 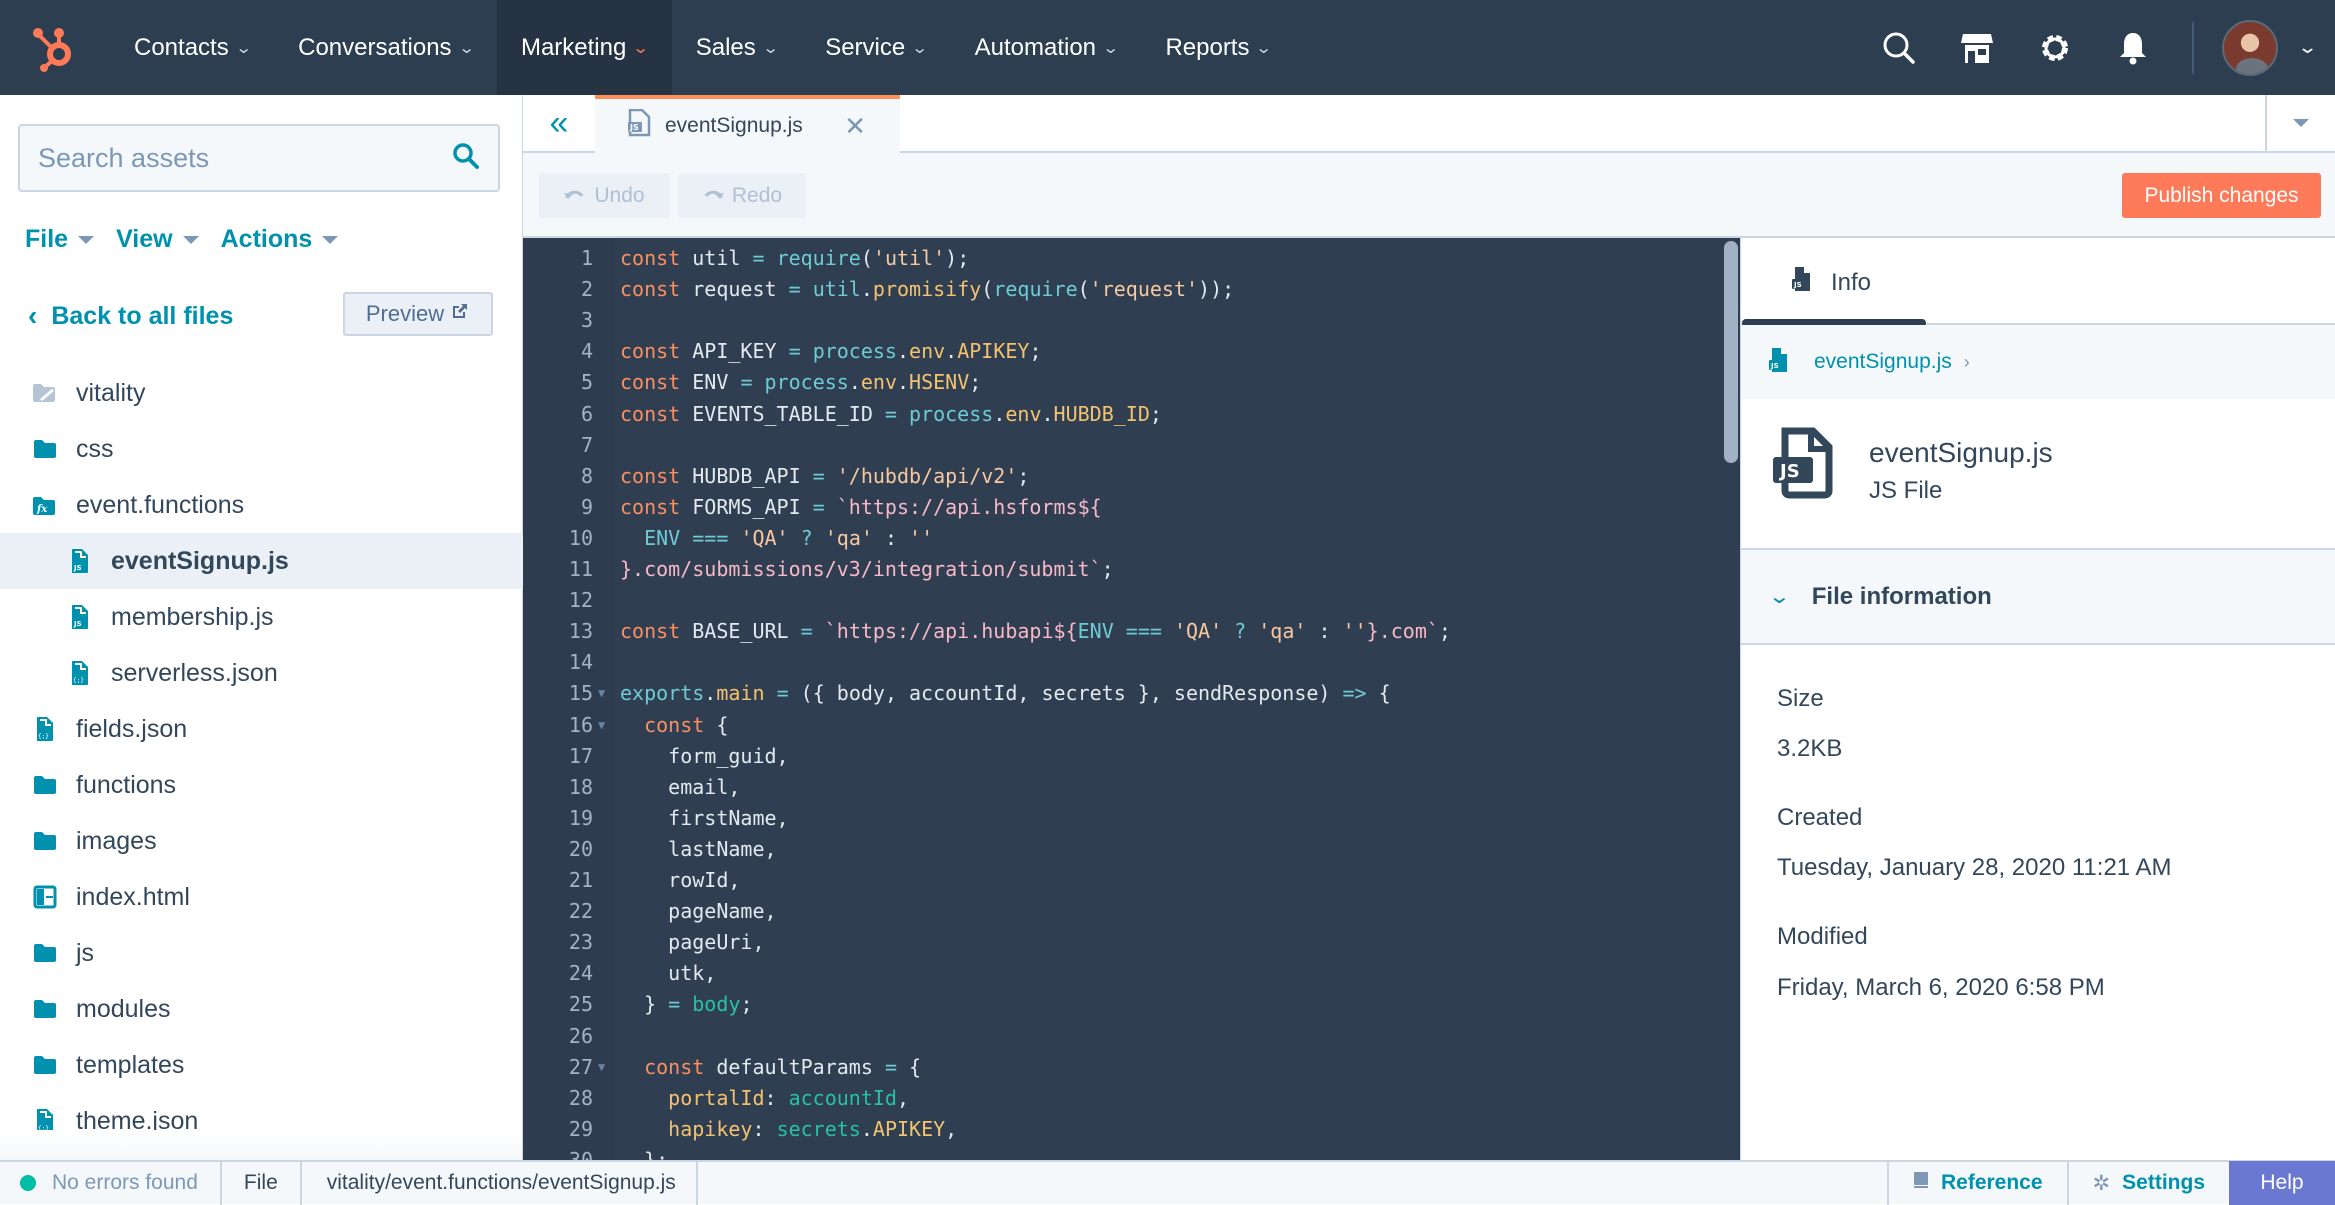 What do you see at coordinates (1131, 787) in the screenshot?
I see `code-line: 18 email,` at bounding box center [1131, 787].